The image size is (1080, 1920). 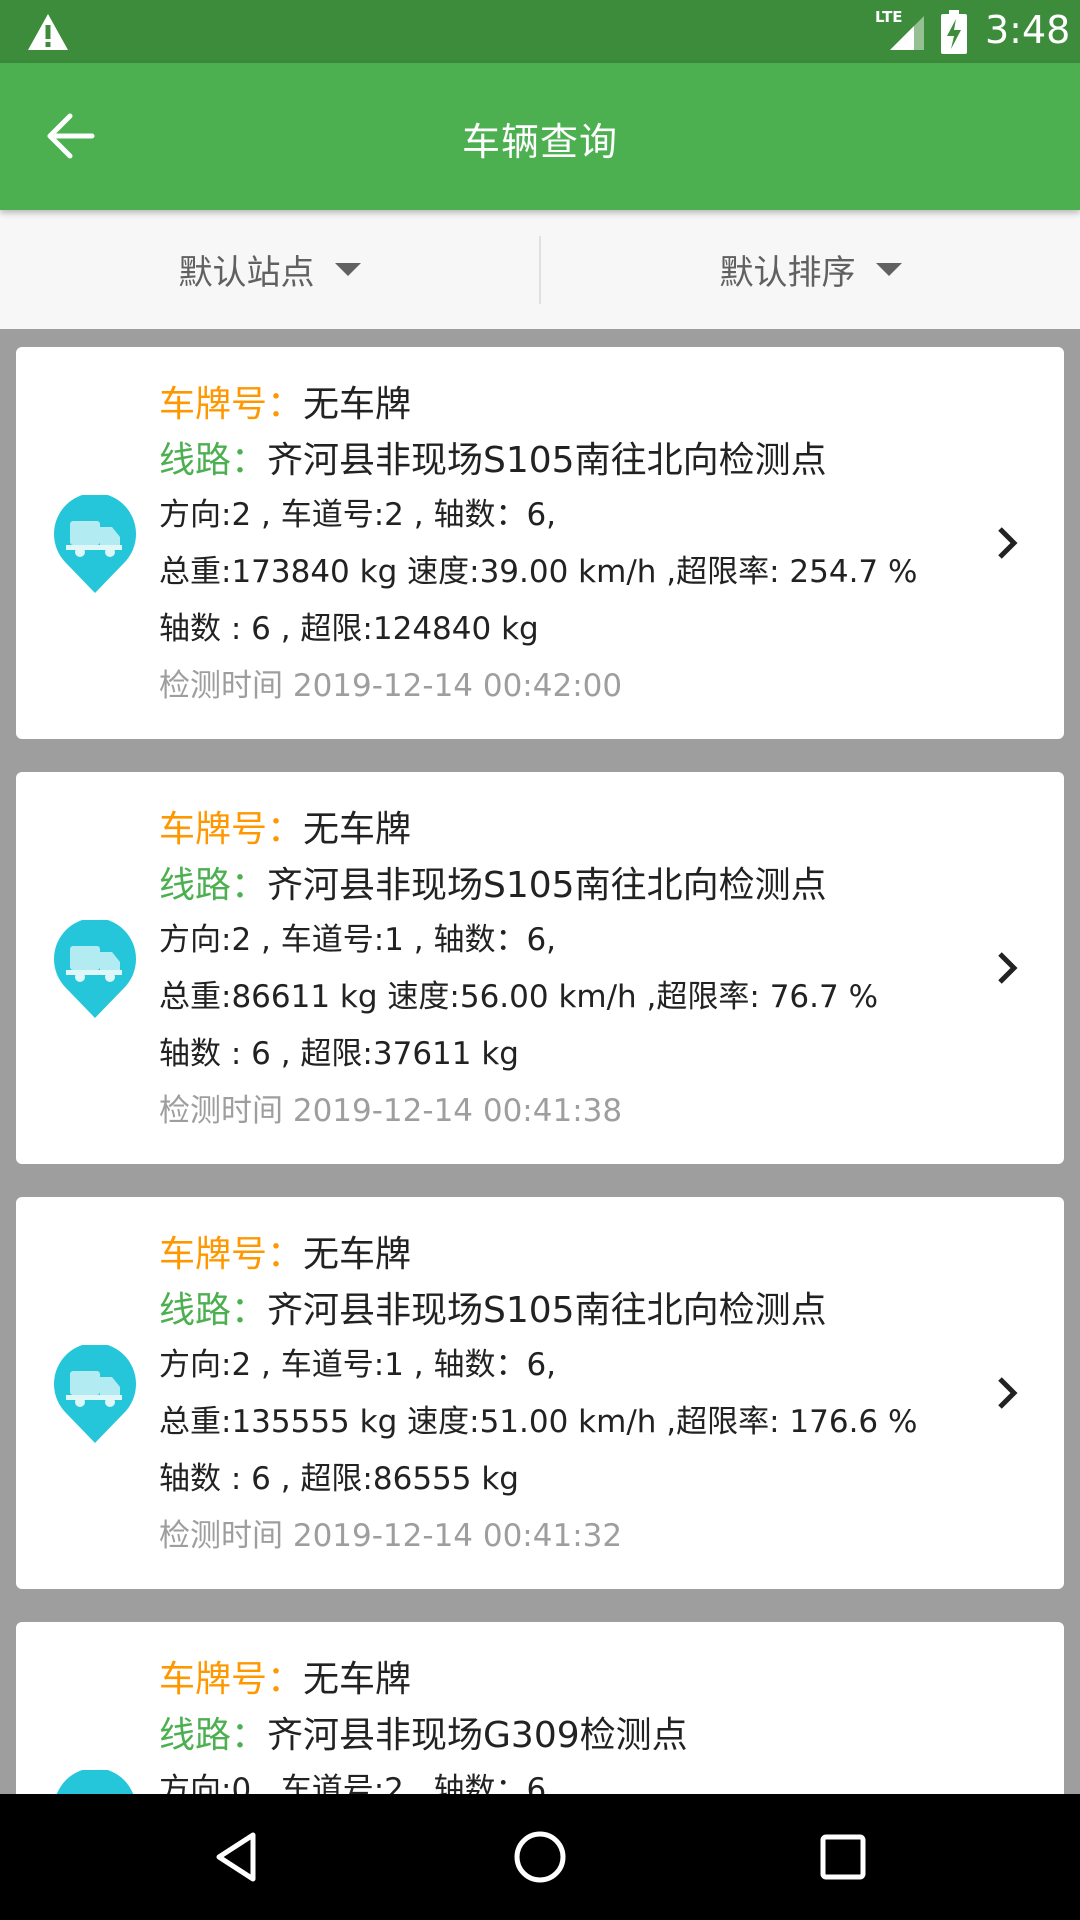 What do you see at coordinates (349, 629) in the screenshot?
I see `axle-overload-weight: 轴数 : 6 , 超限:124840 kg` at bounding box center [349, 629].